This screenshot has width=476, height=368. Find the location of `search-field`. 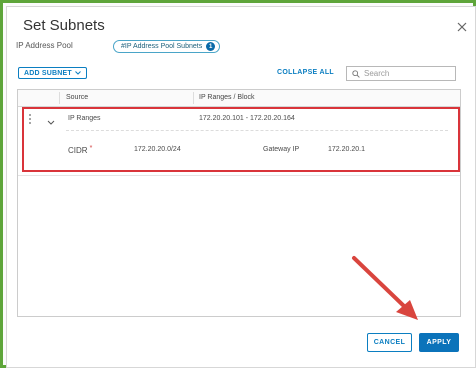

search-field is located at coordinates (401, 73).